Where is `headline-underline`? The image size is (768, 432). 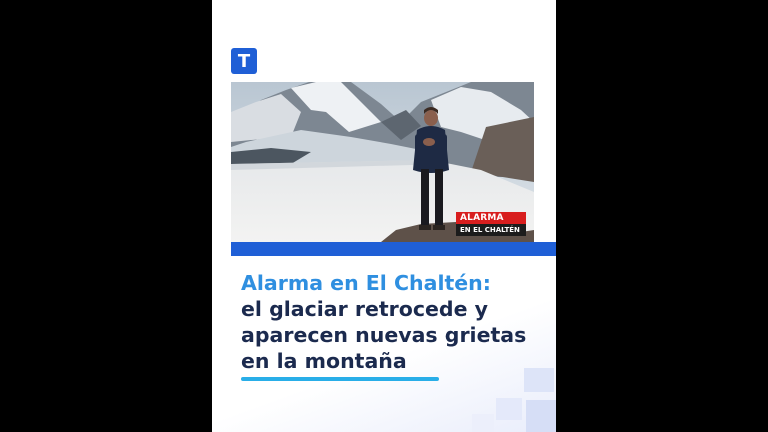
headline-underline is located at coordinates (340, 379).